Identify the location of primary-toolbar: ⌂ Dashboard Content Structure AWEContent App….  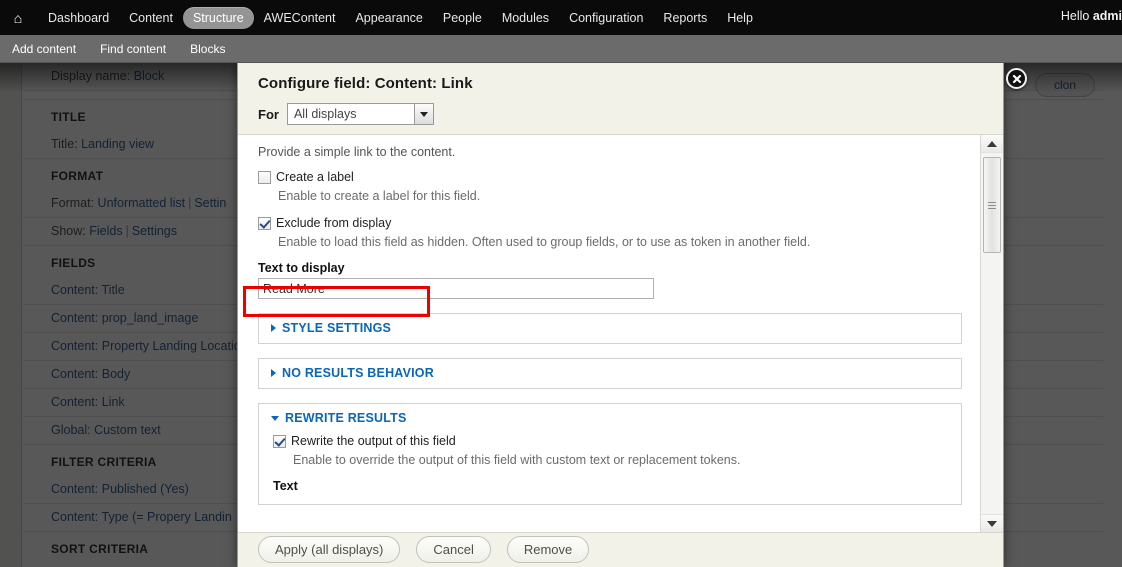
(561, 17).